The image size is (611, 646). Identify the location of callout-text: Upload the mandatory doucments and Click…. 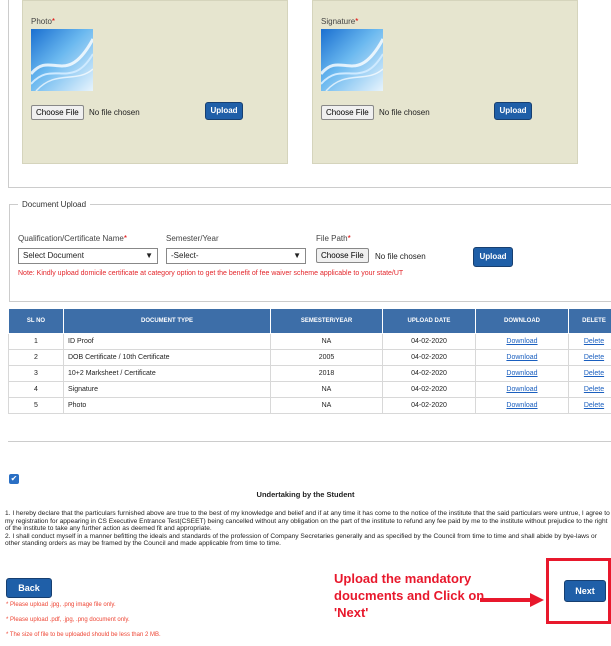
(409, 595).